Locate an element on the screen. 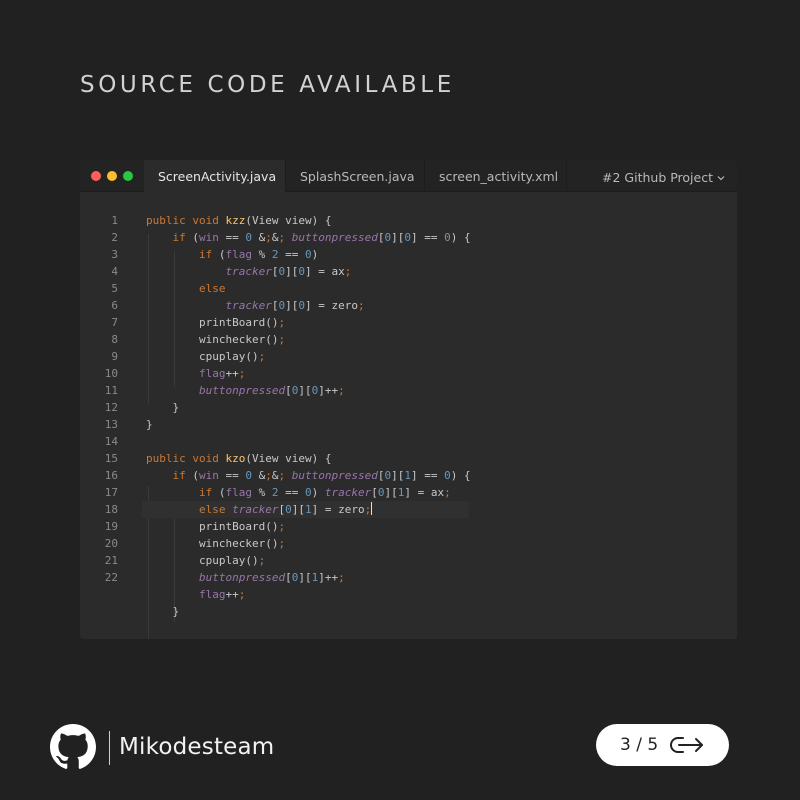 The image size is (800, 800). line-number: 3 is located at coordinates (114, 254).